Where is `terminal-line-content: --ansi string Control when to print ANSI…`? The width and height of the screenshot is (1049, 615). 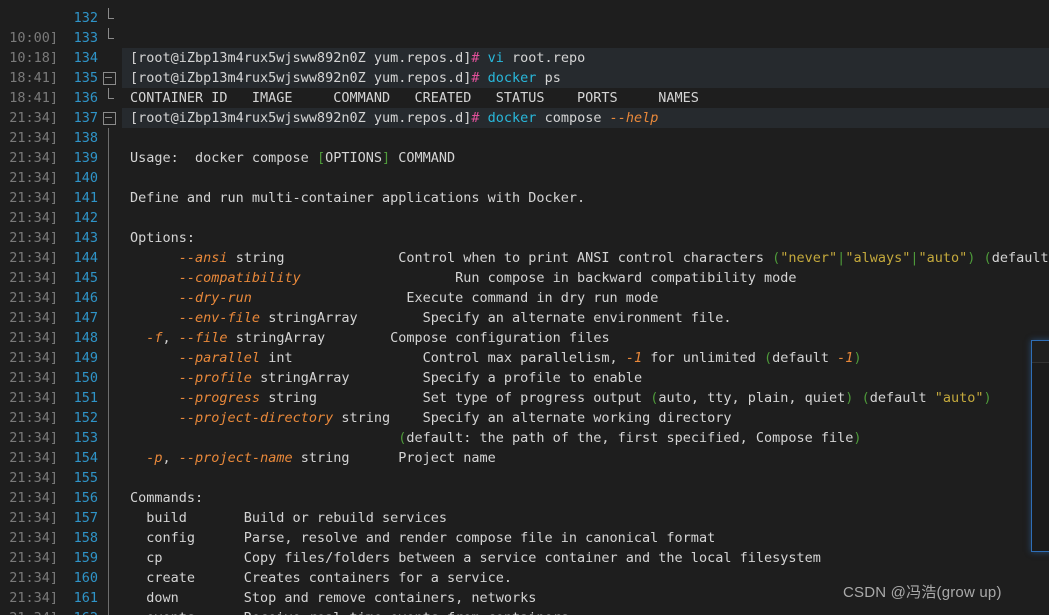 terminal-line-content: --ansi string Control when to print ANSI… is located at coordinates (585, 258).